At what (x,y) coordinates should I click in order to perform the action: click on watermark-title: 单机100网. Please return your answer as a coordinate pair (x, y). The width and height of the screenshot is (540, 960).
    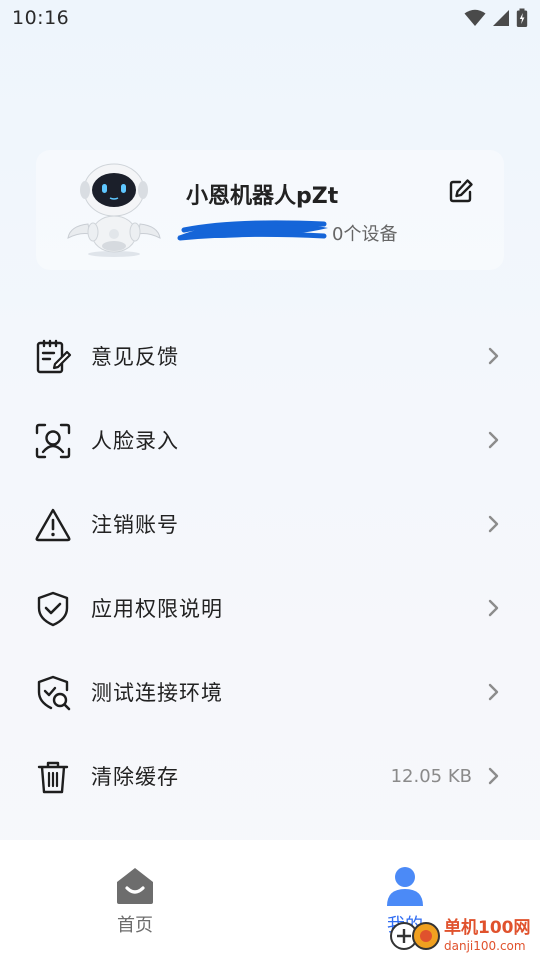
    Looking at the image, I should click on (487, 928).